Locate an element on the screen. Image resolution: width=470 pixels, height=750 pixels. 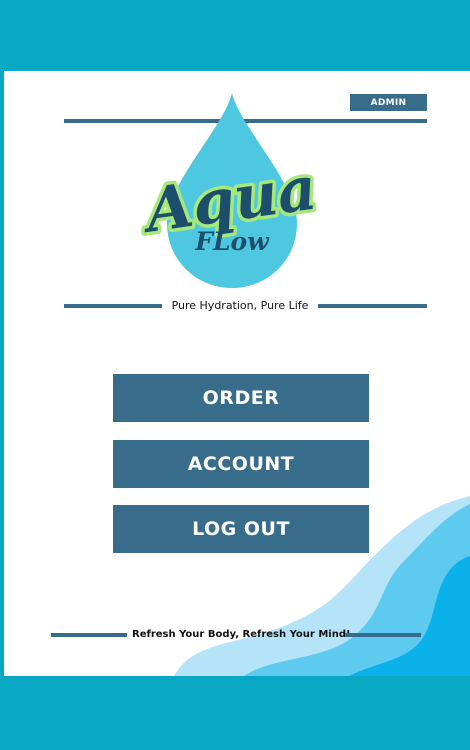
admin-badge: ADMIN is located at coordinates (388, 102).